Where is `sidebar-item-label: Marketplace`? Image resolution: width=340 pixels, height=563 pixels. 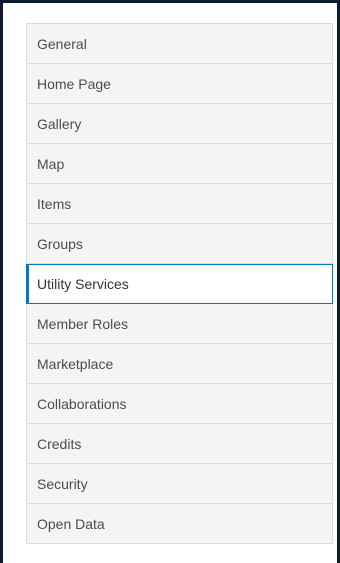
sidebar-item-label: Marketplace is located at coordinates (75, 363).